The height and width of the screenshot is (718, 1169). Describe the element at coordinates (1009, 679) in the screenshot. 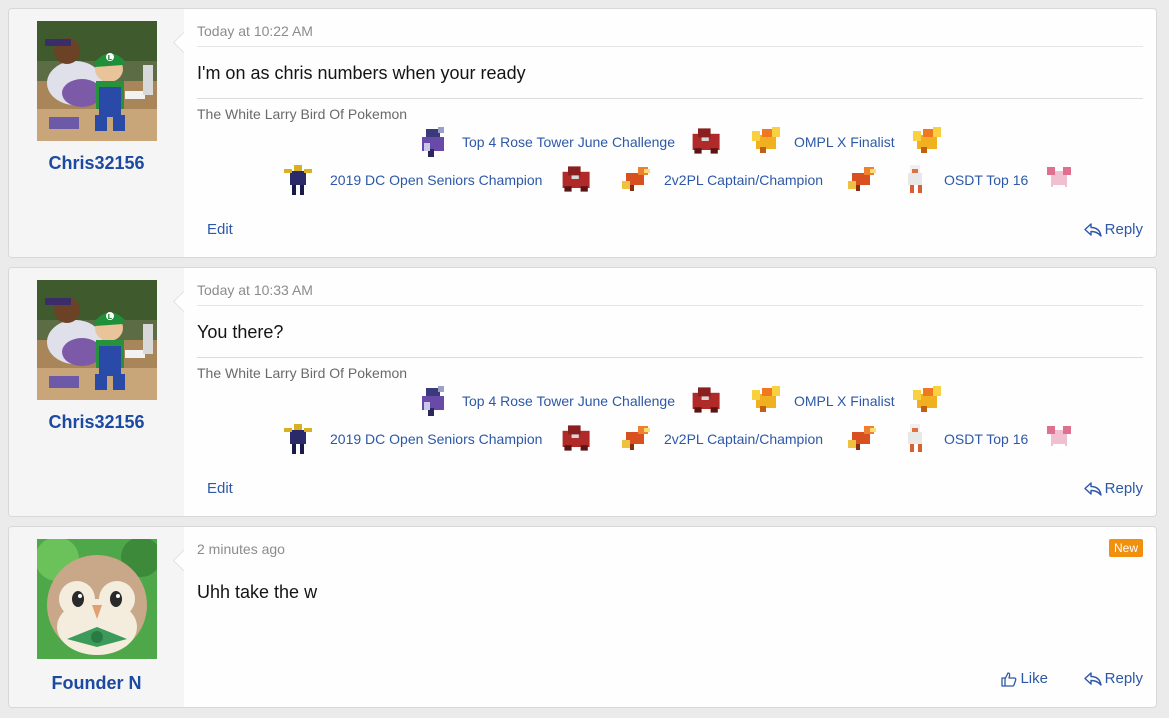

I see `thumbs-up-icon` at that location.